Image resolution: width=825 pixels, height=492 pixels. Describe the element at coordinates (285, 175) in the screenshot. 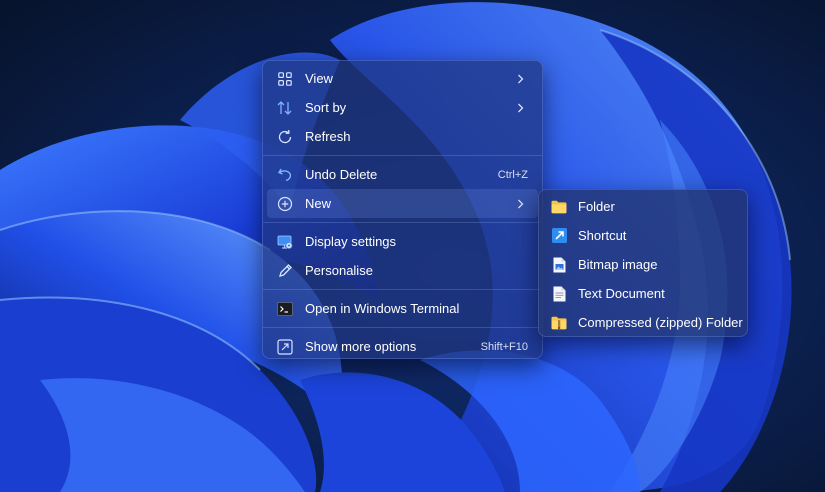

I see `undo-icon` at that location.